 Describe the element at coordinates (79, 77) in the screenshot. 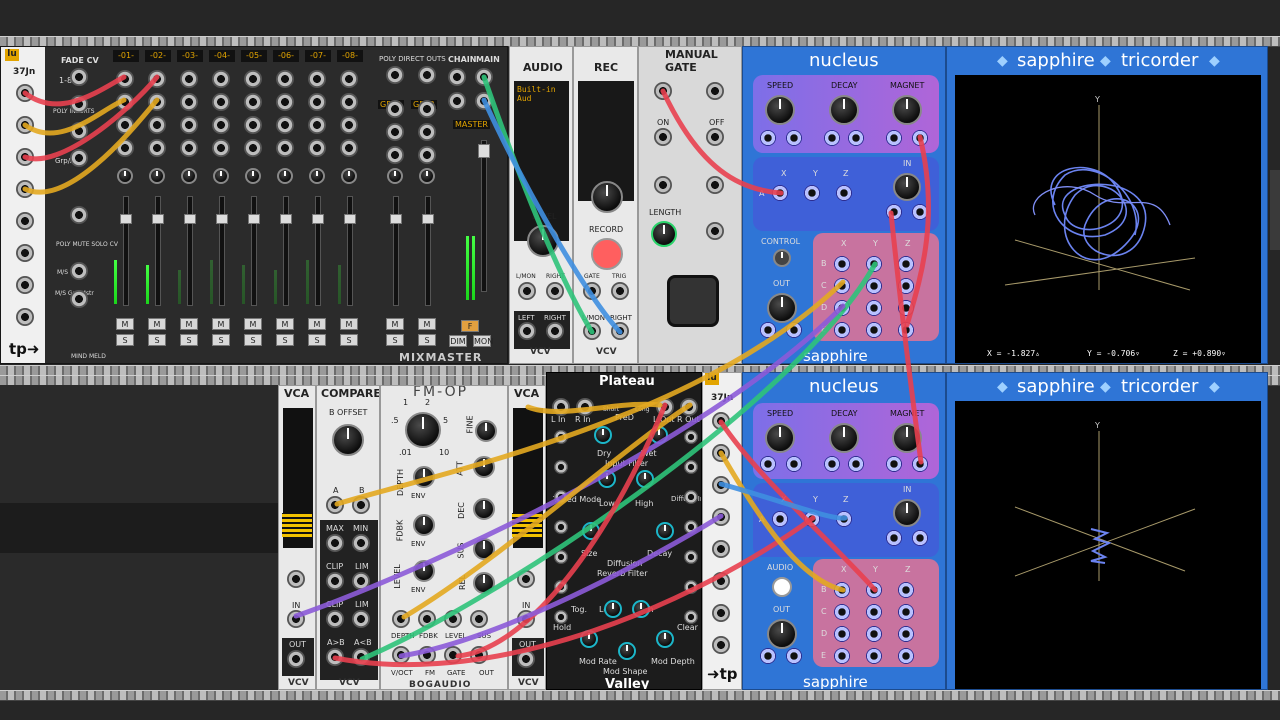

I see `fade-cv-jack` at that location.